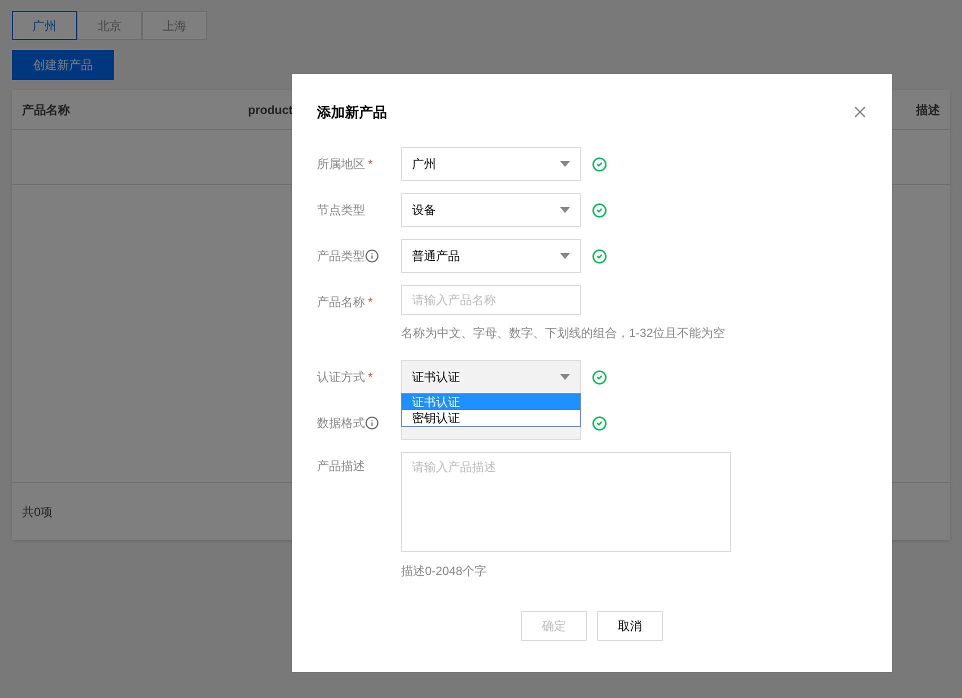 The width and height of the screenshot is (962, 698). What do you see at coordinates (491, 300) in the screenshot?
I see `name-input: 请输入产品名称` at bounding box center [491, 300].